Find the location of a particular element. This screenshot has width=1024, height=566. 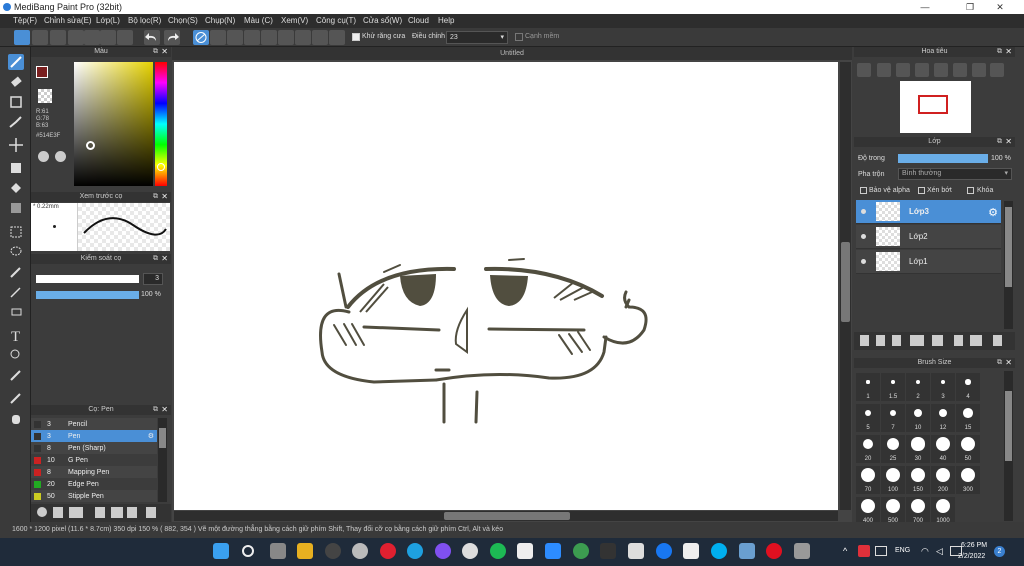

menu-view: Xem(V) is located at coordinates (294, 20).